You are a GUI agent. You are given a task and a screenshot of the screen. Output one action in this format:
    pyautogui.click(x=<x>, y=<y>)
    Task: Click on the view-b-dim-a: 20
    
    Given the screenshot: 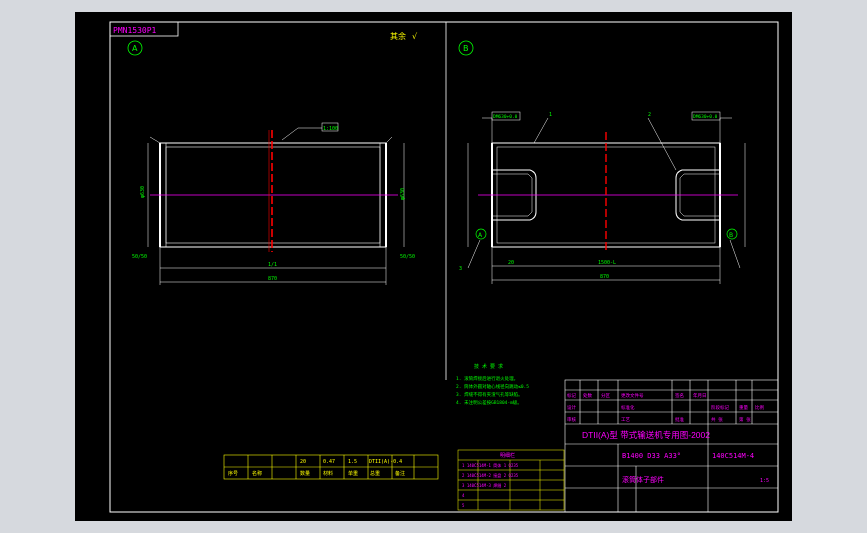 What is the action you would take?
    pyautogui.click(x=511, y=263)
    